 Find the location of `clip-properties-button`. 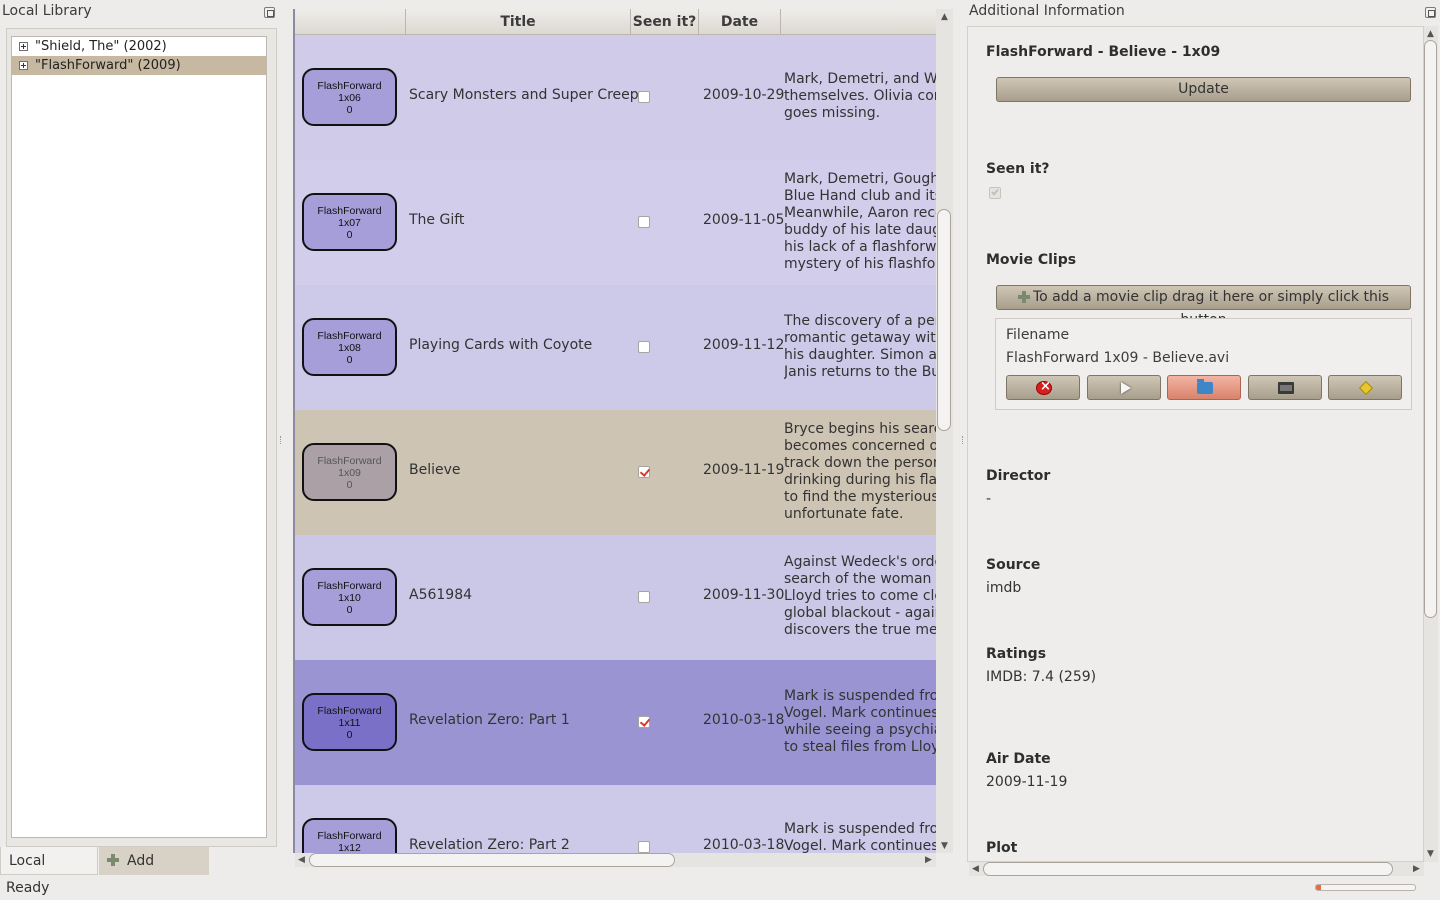

clip-properties-button is located at coordinates (1285, 387).